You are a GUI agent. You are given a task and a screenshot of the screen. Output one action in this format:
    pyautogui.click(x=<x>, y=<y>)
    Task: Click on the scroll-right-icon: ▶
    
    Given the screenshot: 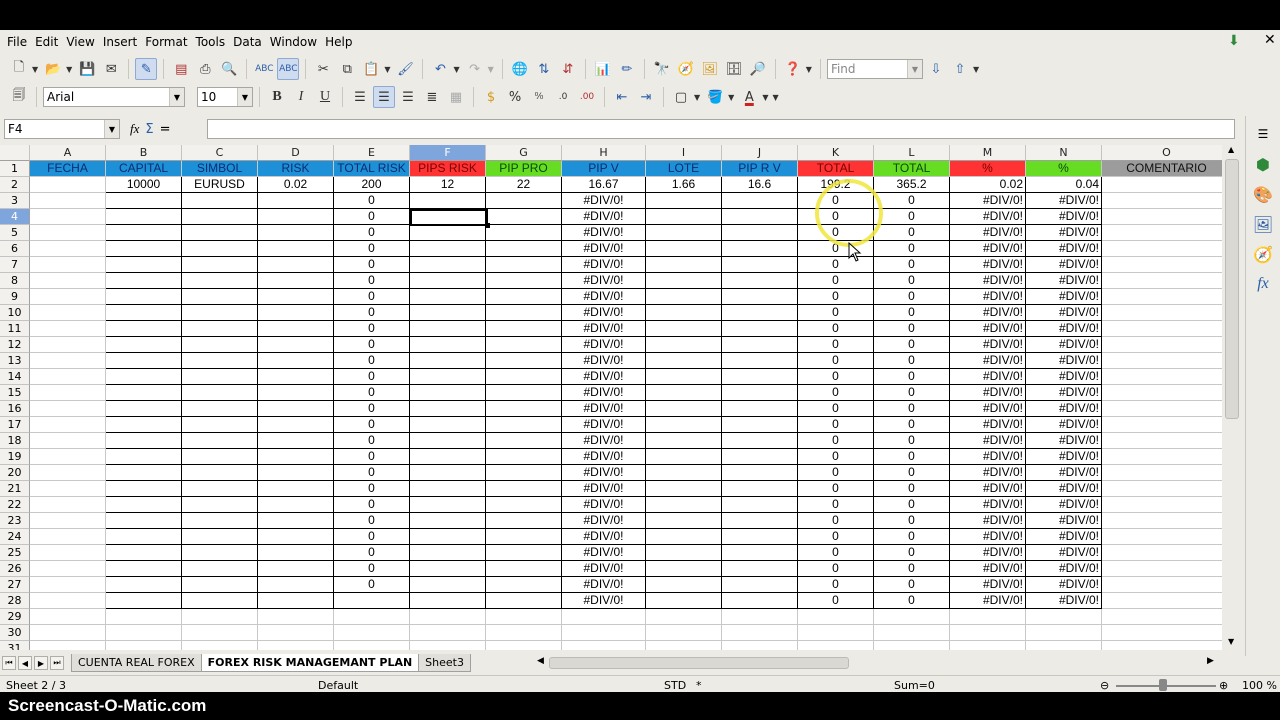 What is the action you would take?
    pyautogui.click(x=1210, y=661)
    